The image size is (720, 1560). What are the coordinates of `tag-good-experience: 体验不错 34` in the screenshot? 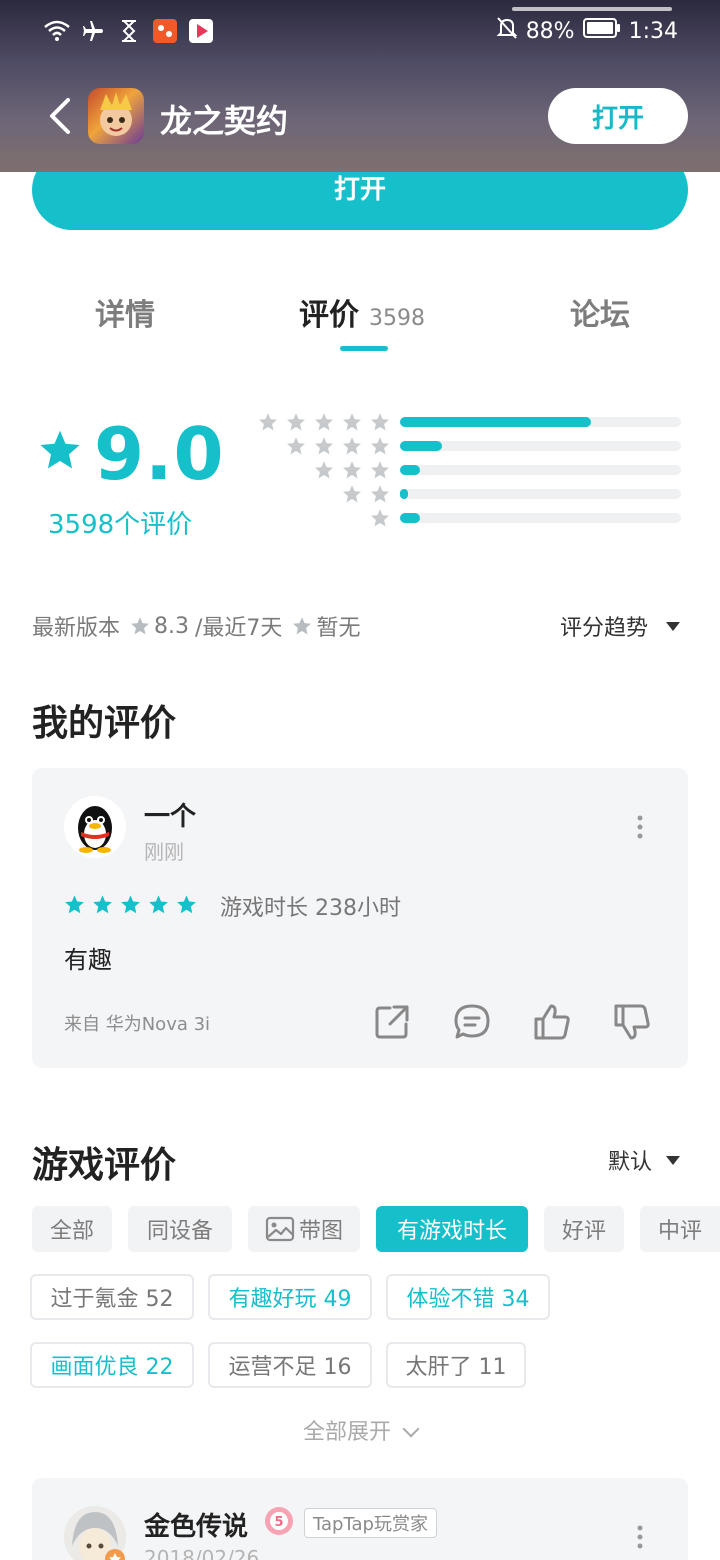 It's located at (468, 1297).